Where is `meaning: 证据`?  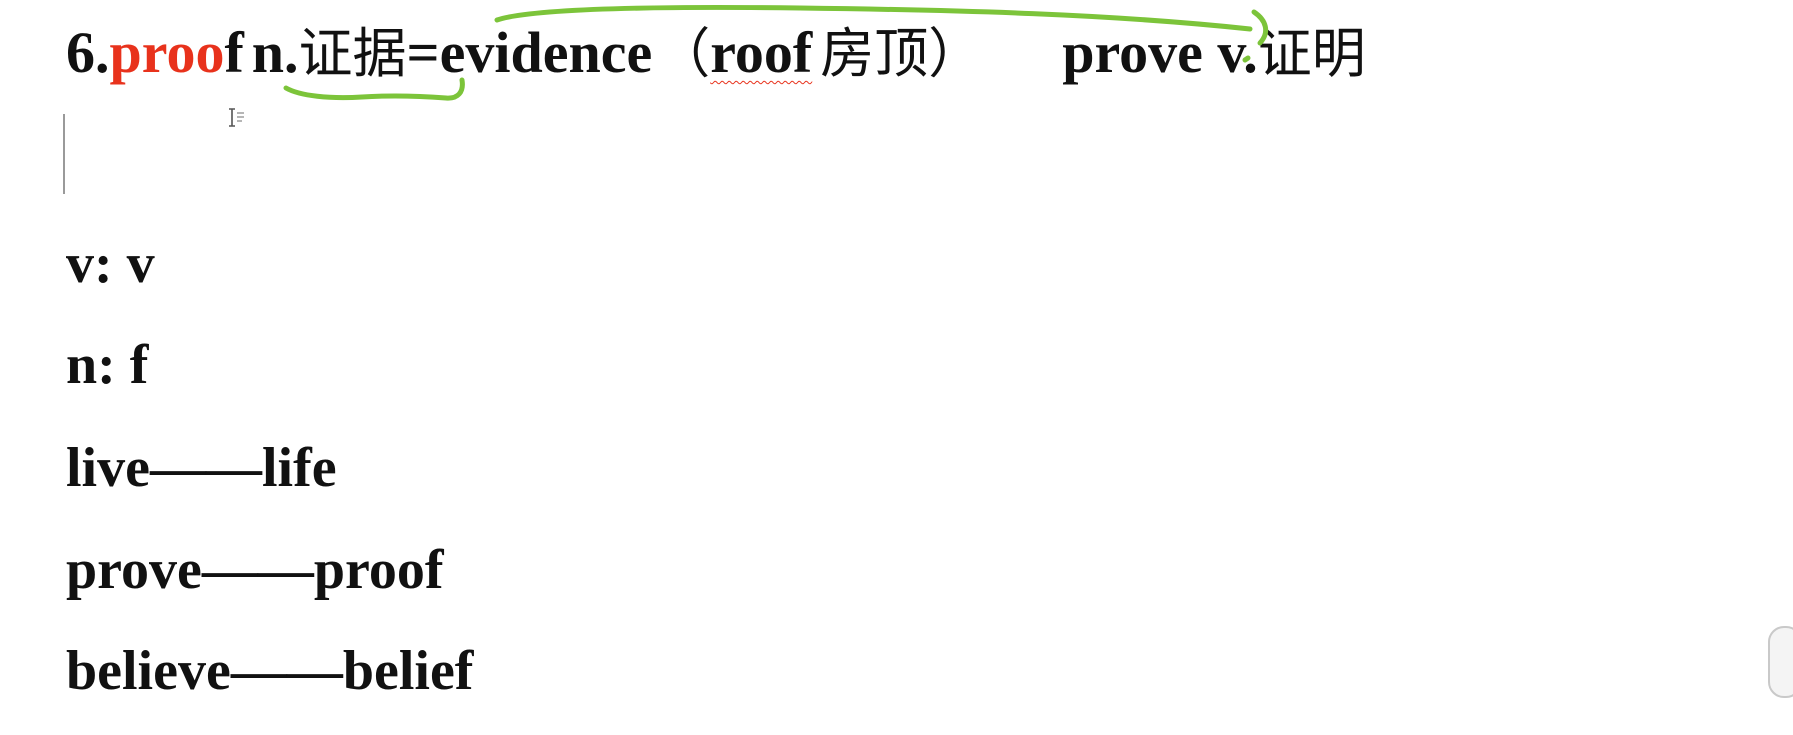 meaning: 证据 is located at coordinates (352, 53).